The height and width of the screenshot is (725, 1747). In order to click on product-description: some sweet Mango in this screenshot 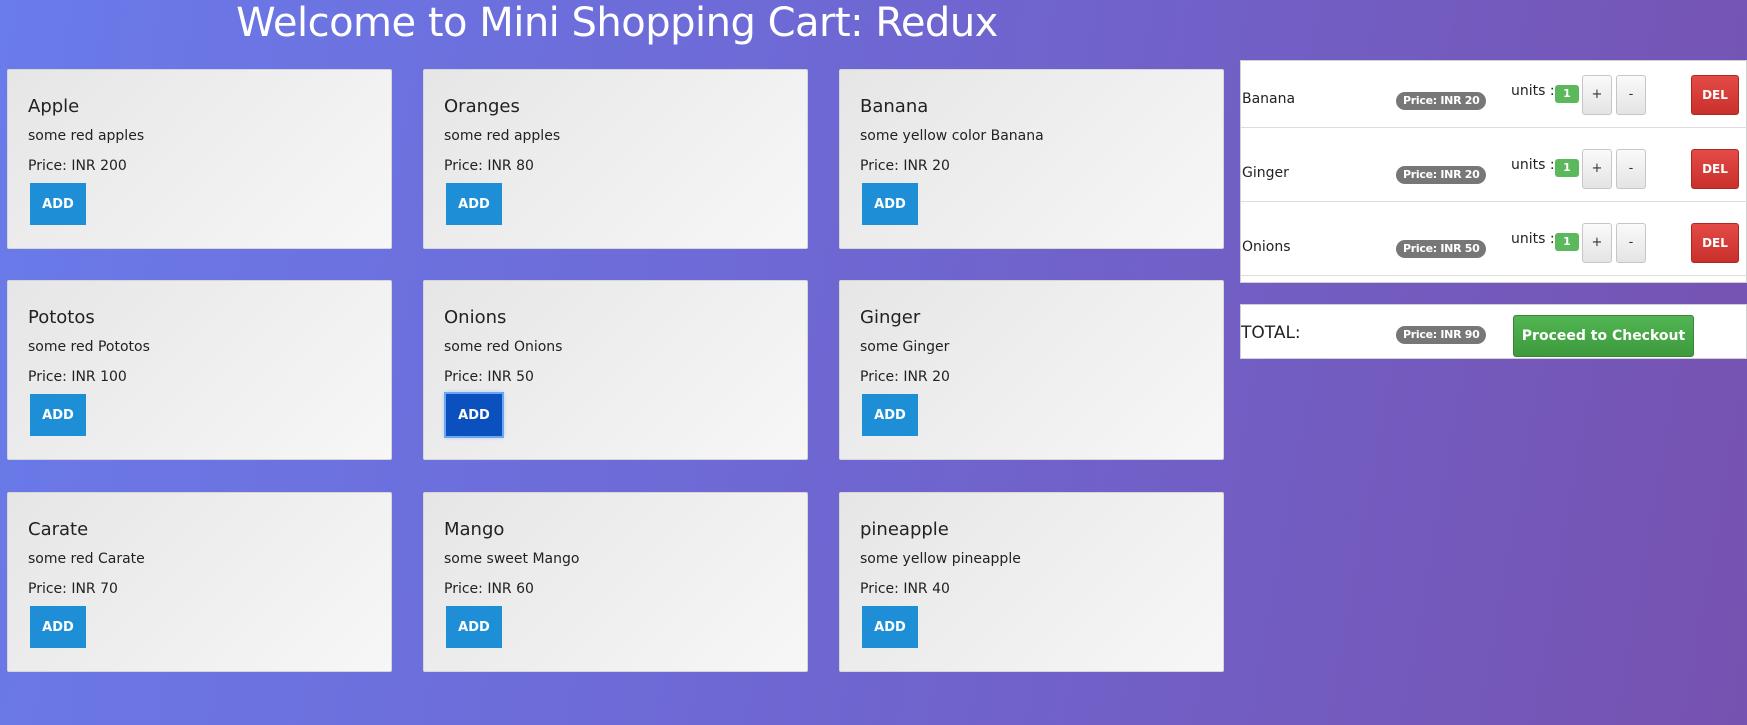, I will do `click(512, 559)`.